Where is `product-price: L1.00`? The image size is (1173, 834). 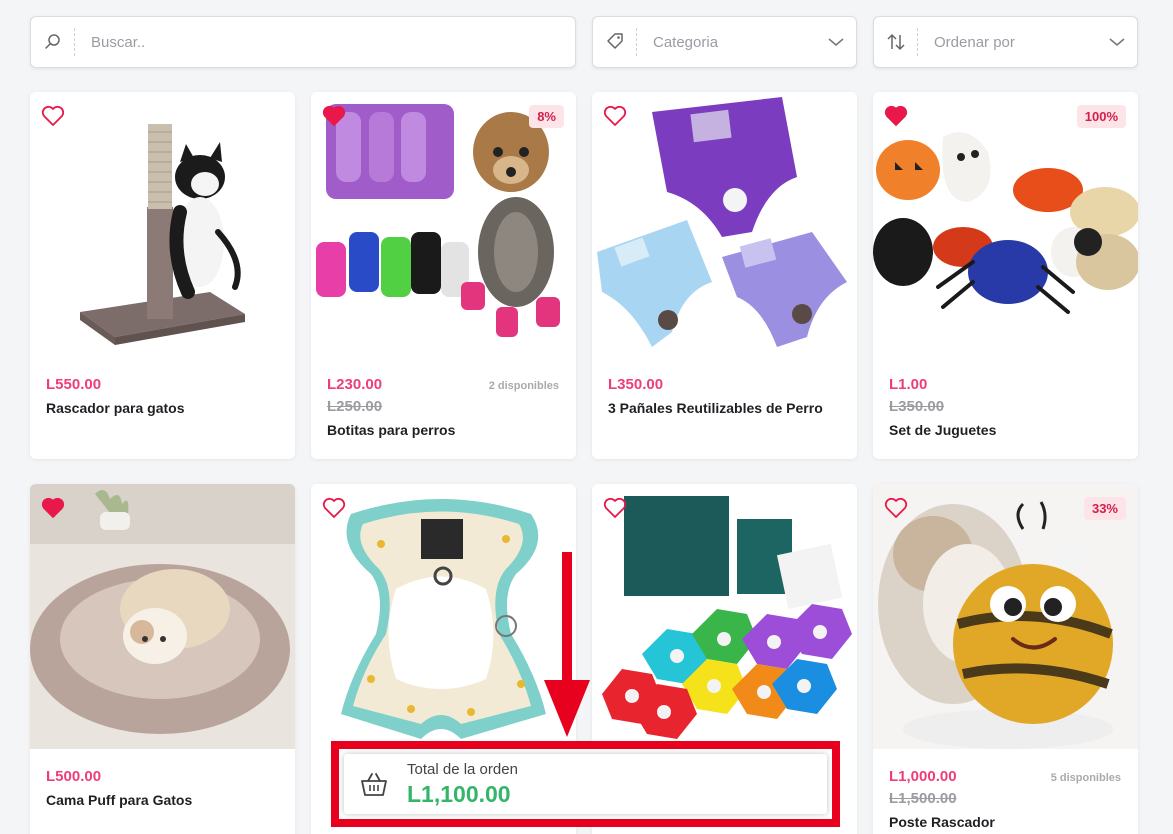
product-price: L1.00 is located at coordinates (908, 384).